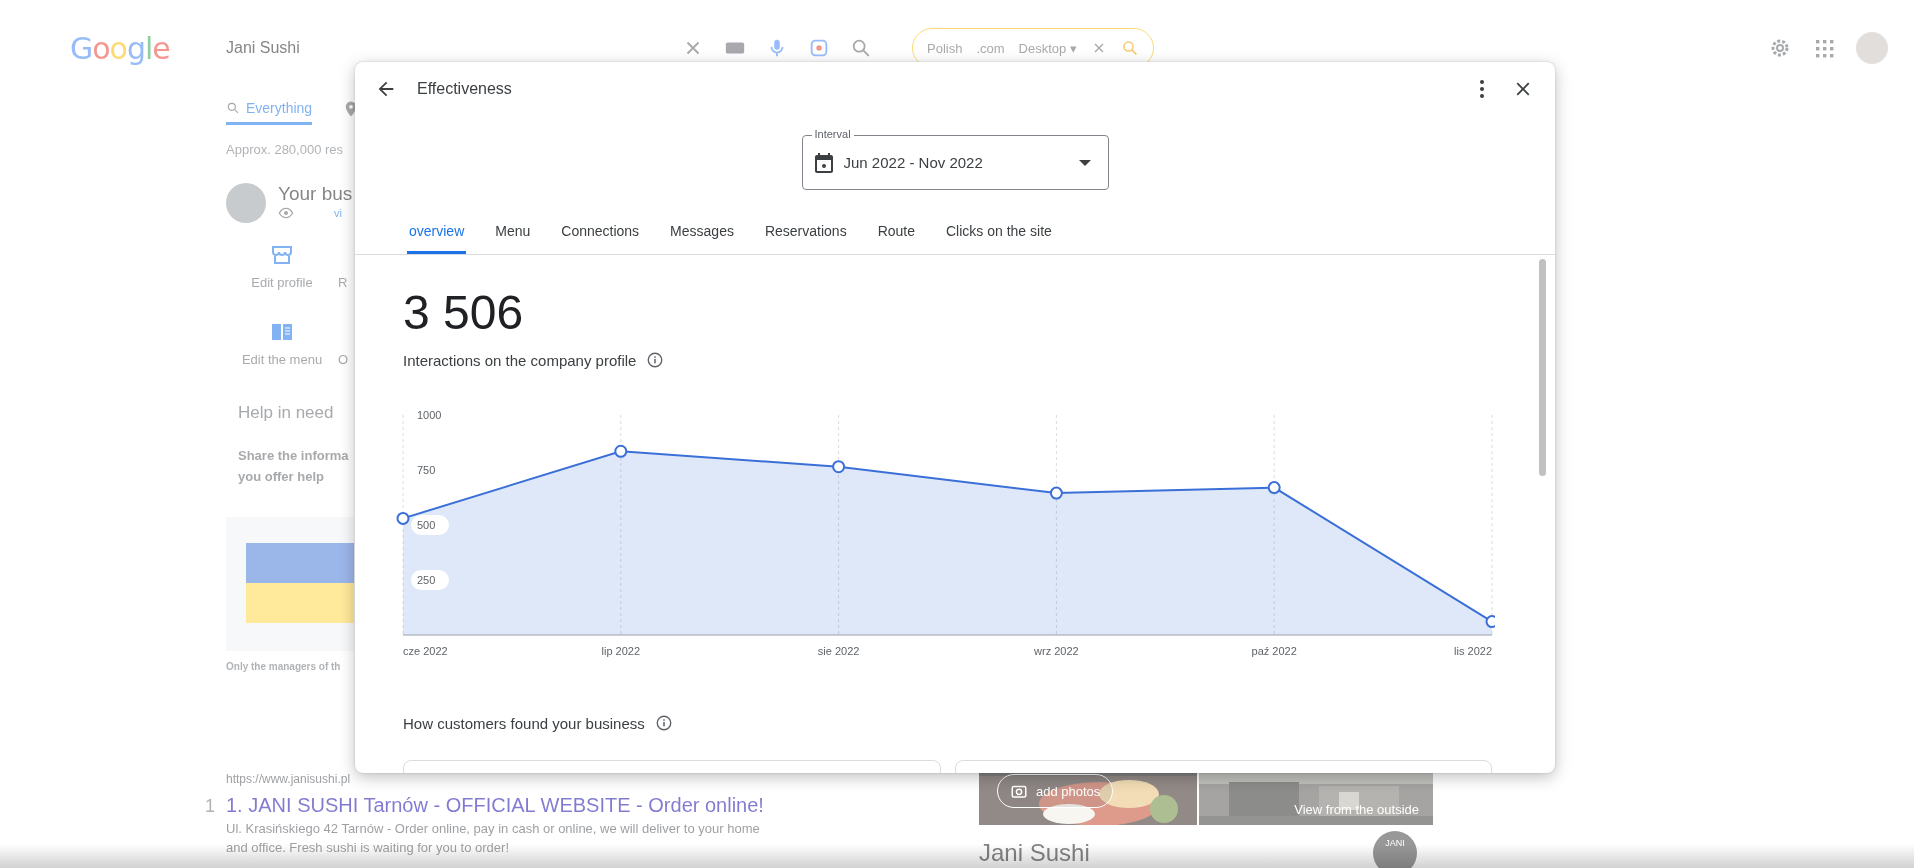 The width and height of the screenshot is (1914, 868). Describe the element at coordinates (210, 806) in the screenshot. I see `result-number: 1` at that location.